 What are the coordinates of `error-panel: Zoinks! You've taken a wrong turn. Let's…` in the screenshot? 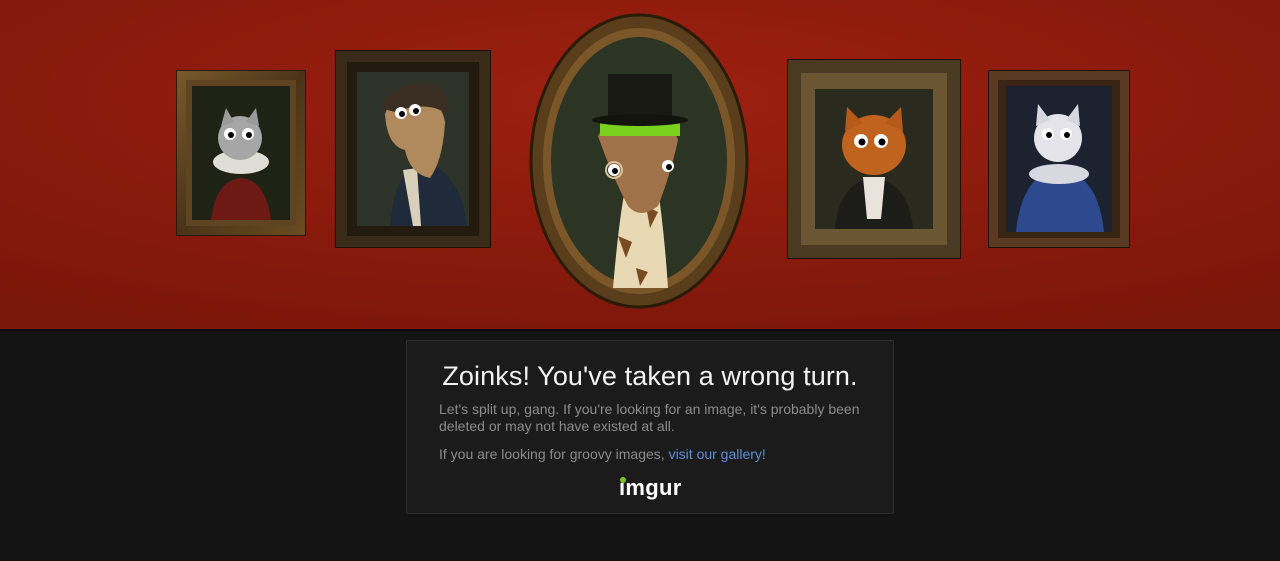 It's located at (650, 427).